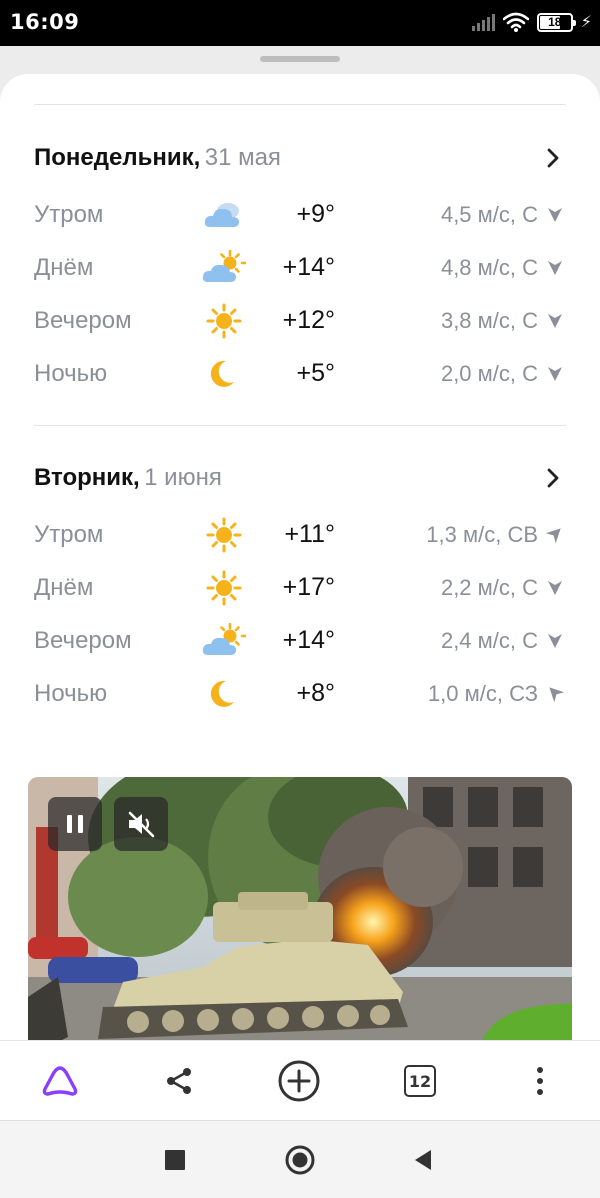 Image resolution: width=600 pixels, height=1198 pixels. Describe the element at coordinates (489, 640) in the screenshot. I see `wind-speed: 2,4 м/с, С` at that location.